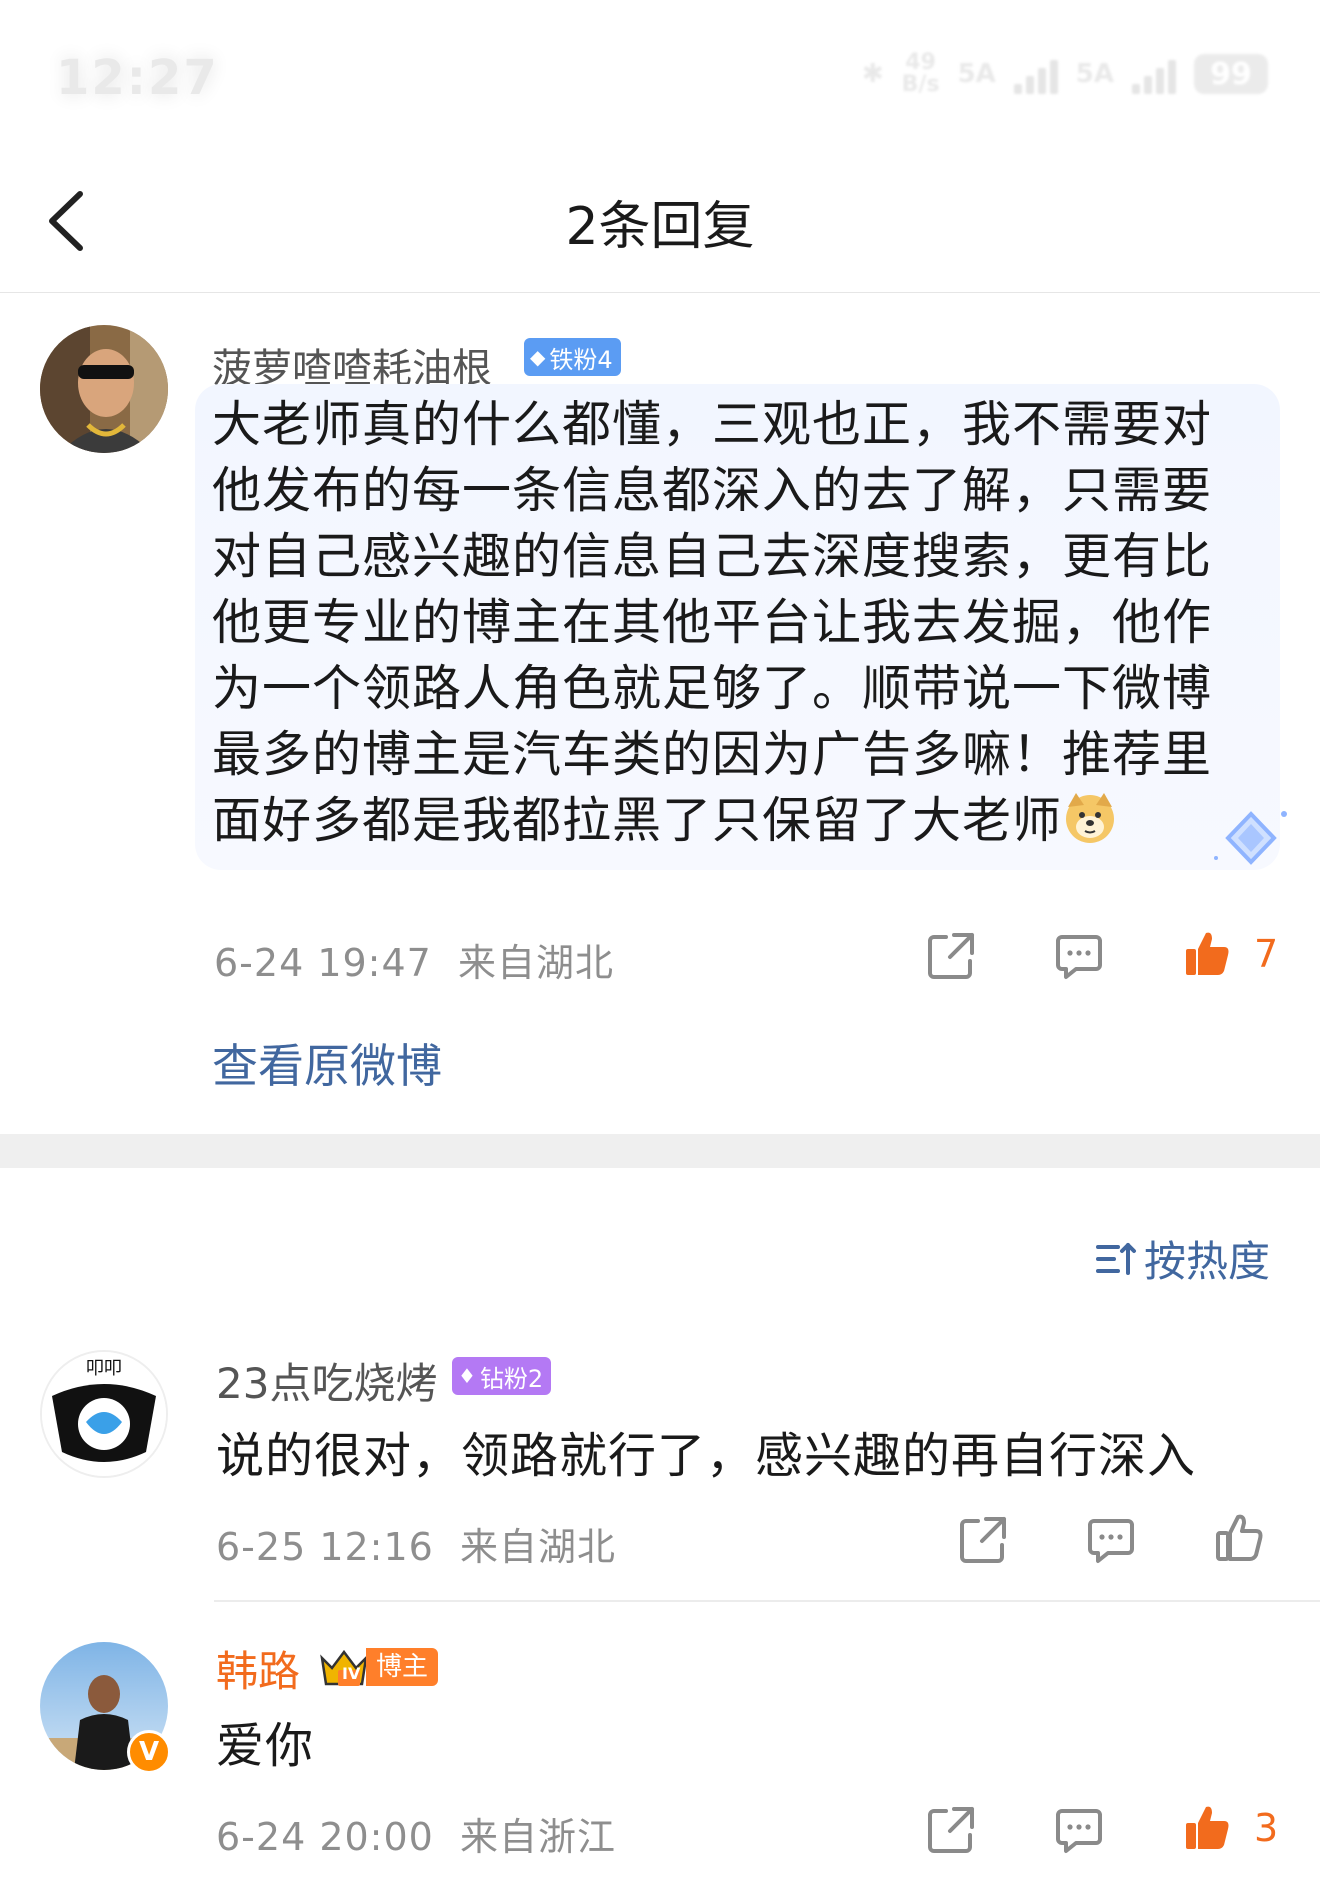 This screenshot has width=1320, height=1904. I want to click on reply-meta: 6-24 20:00 来自浙江, so click(416, 1833).